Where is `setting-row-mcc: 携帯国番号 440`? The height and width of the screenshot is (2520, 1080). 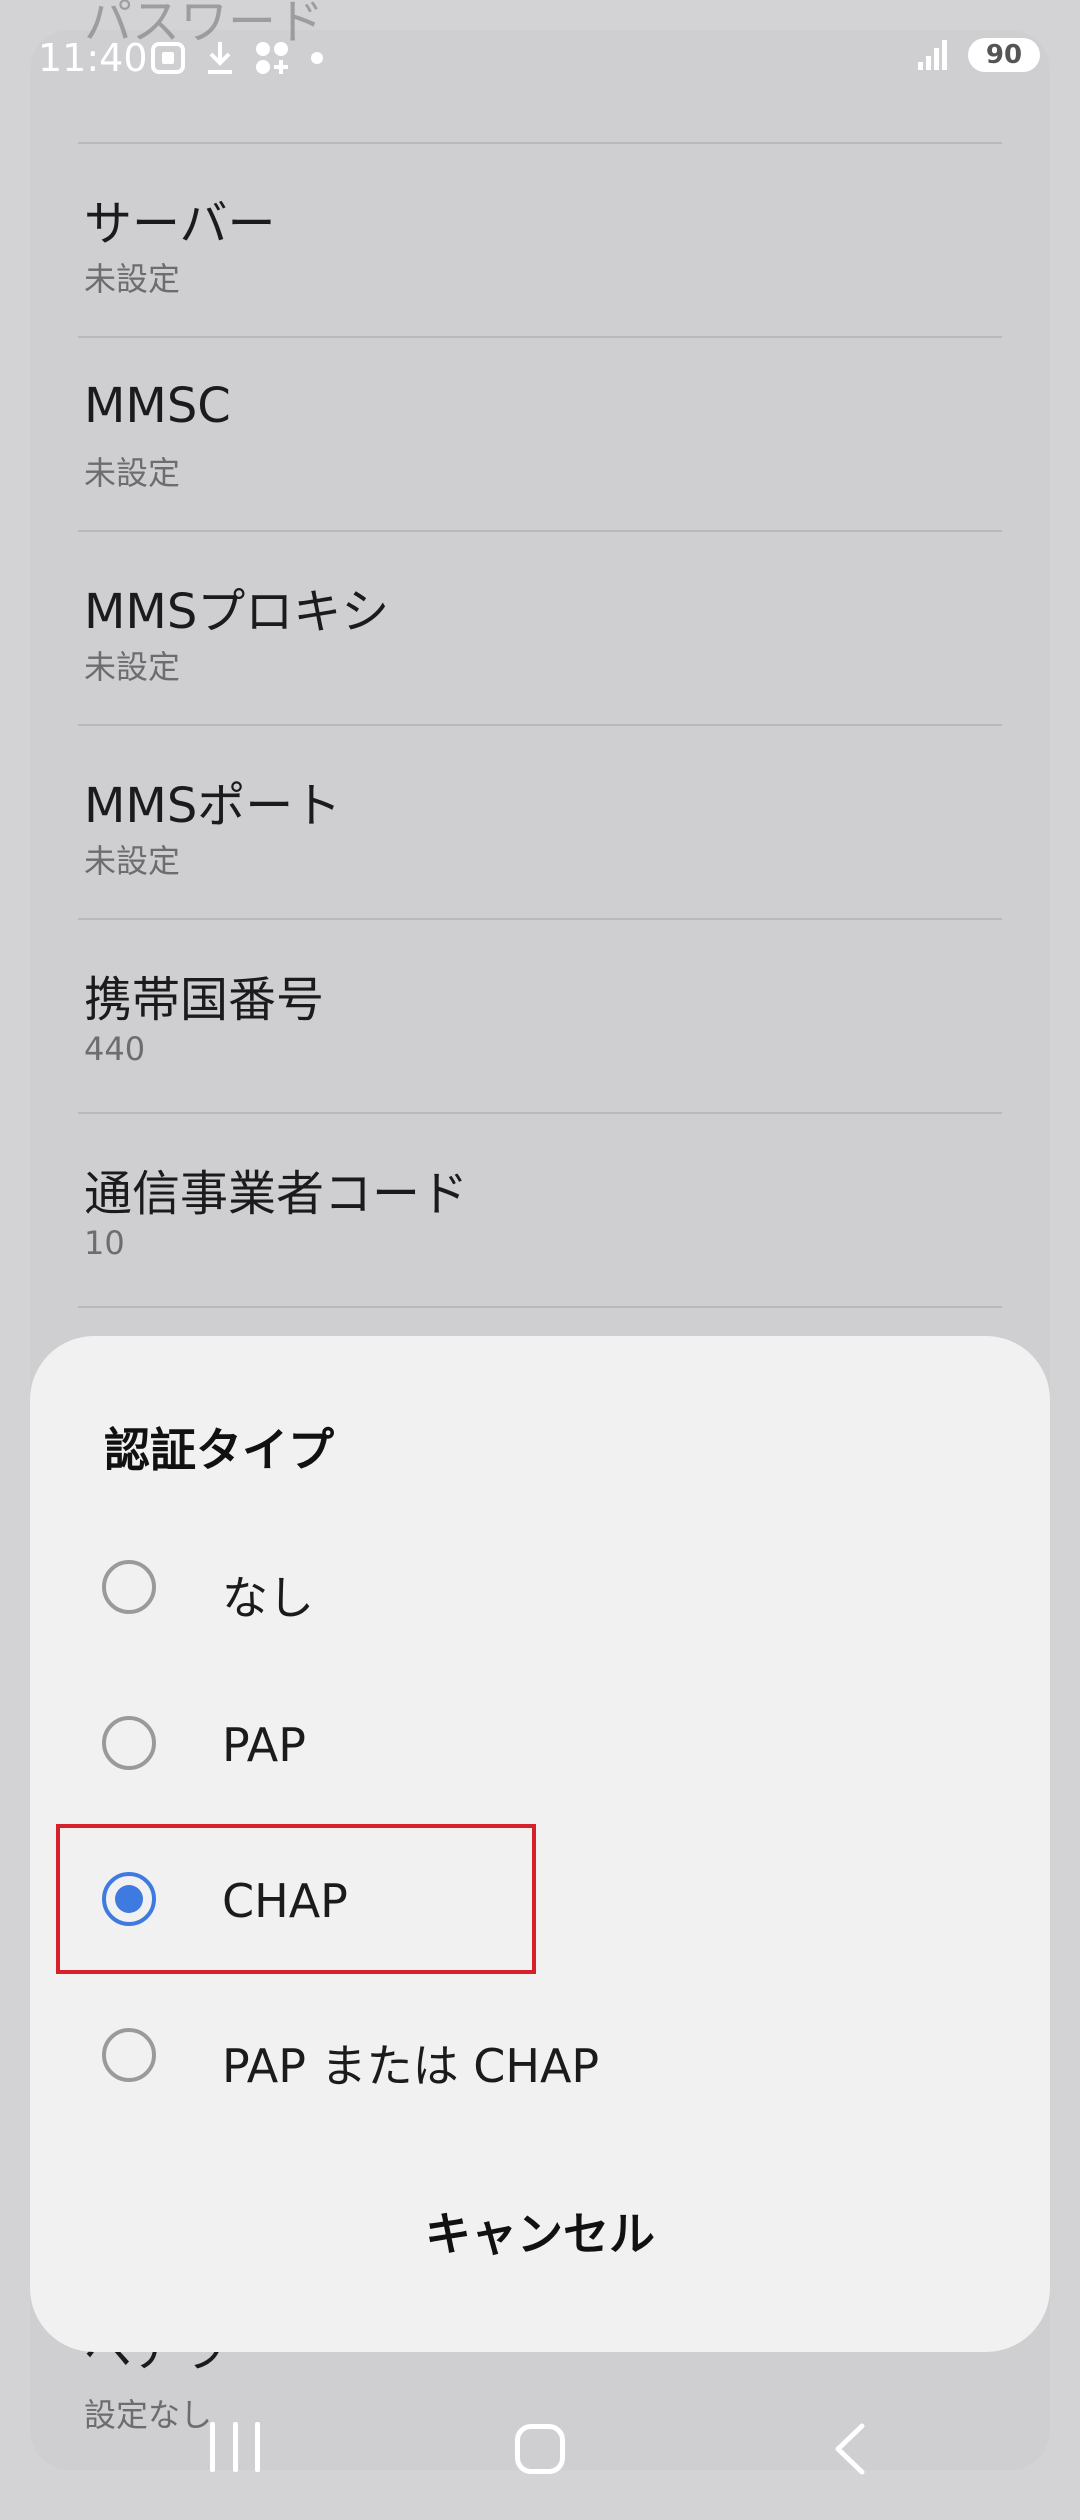 setting-row-mcc: 携帯国番号 440 is located at coordinates (540, 1016).